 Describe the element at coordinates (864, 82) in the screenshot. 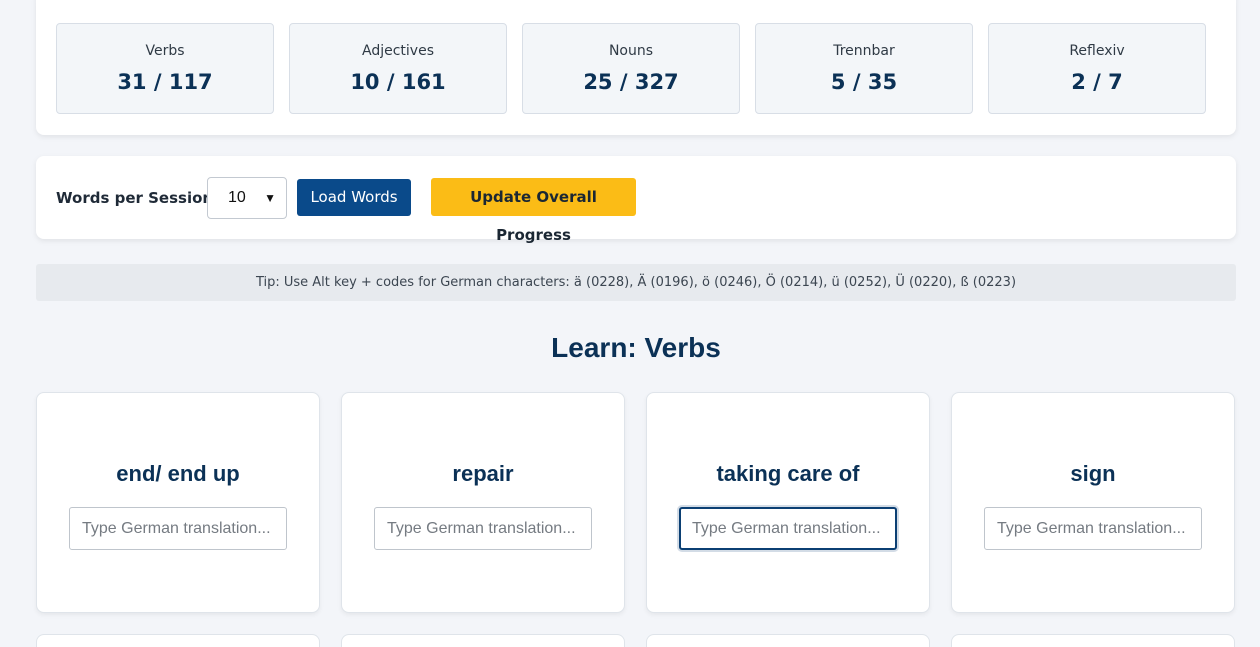

I see `stat-value: 5 / 35` at that location.